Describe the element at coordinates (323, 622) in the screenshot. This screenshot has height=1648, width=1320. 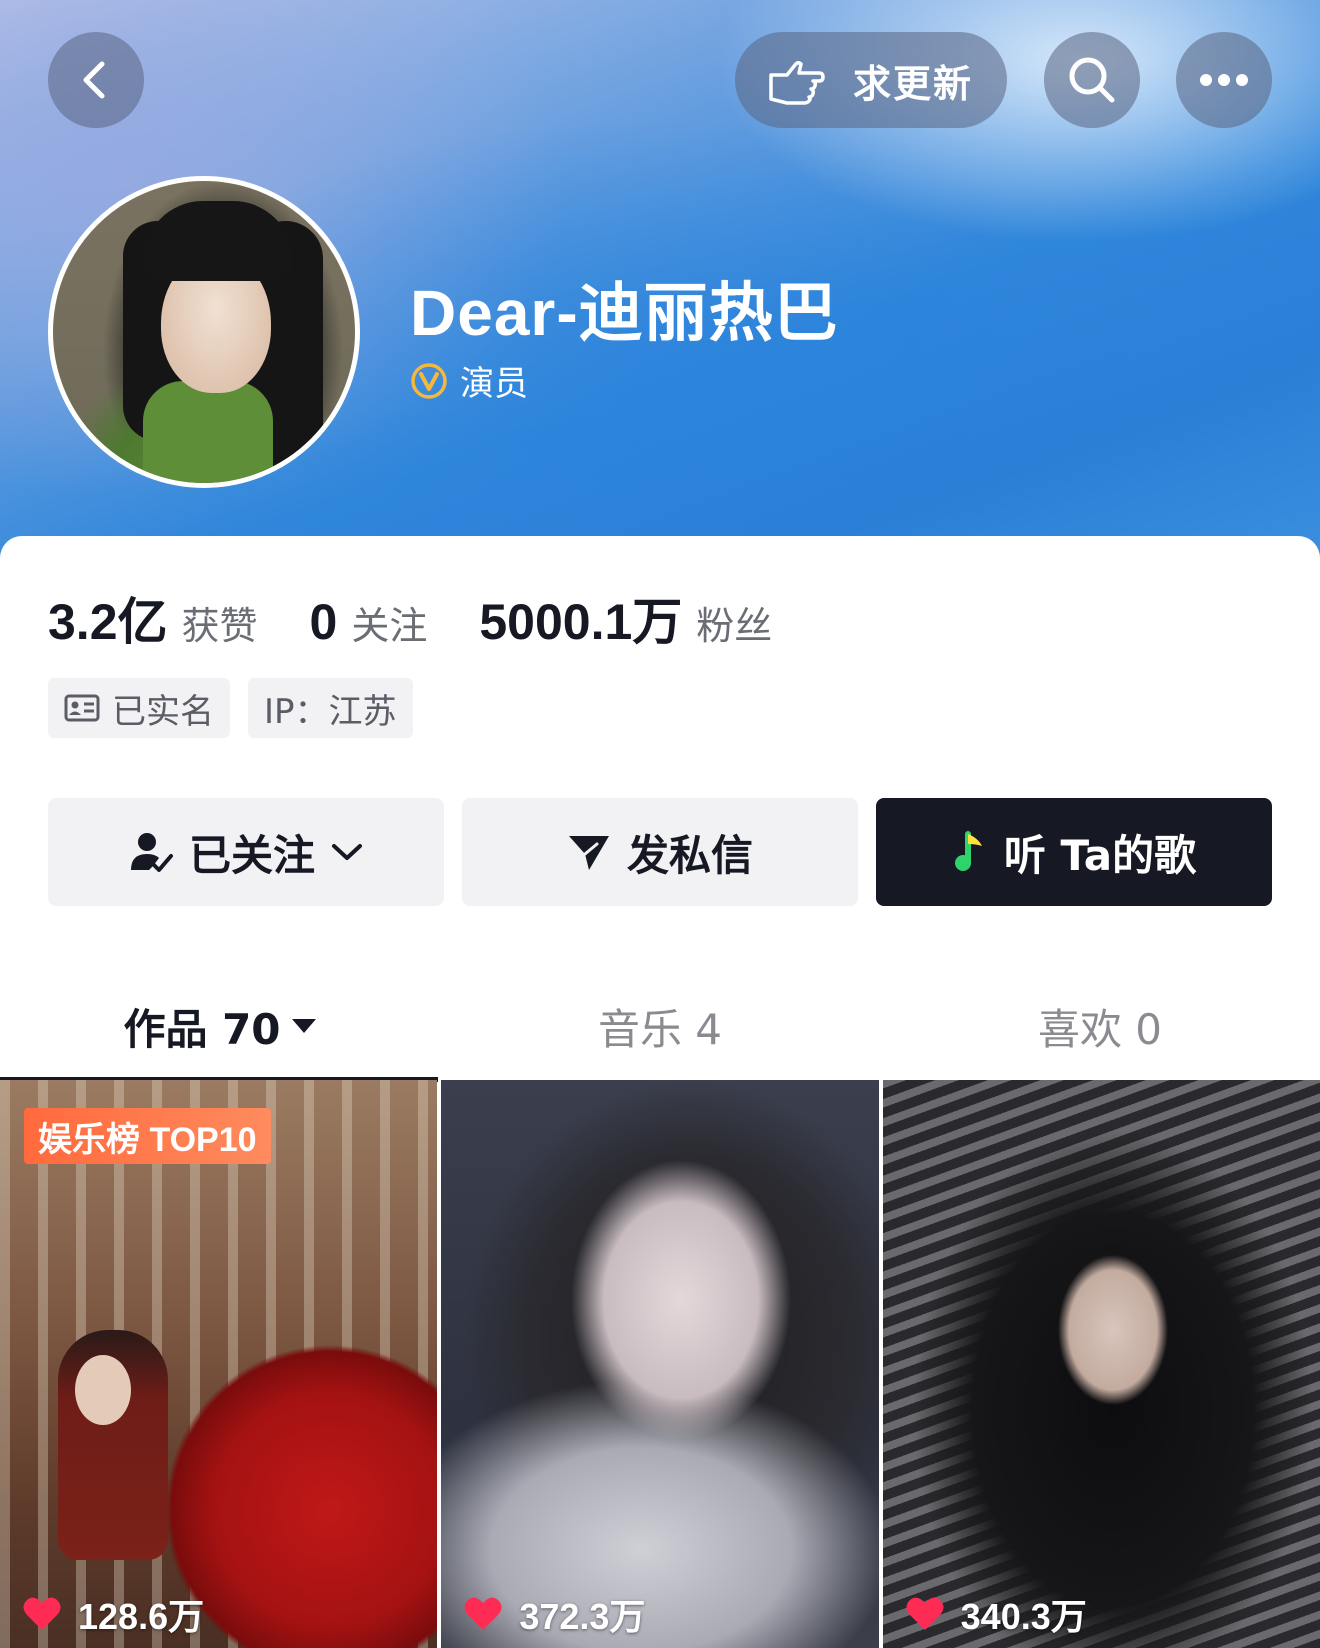
I see `stat-value: 0` at that location.